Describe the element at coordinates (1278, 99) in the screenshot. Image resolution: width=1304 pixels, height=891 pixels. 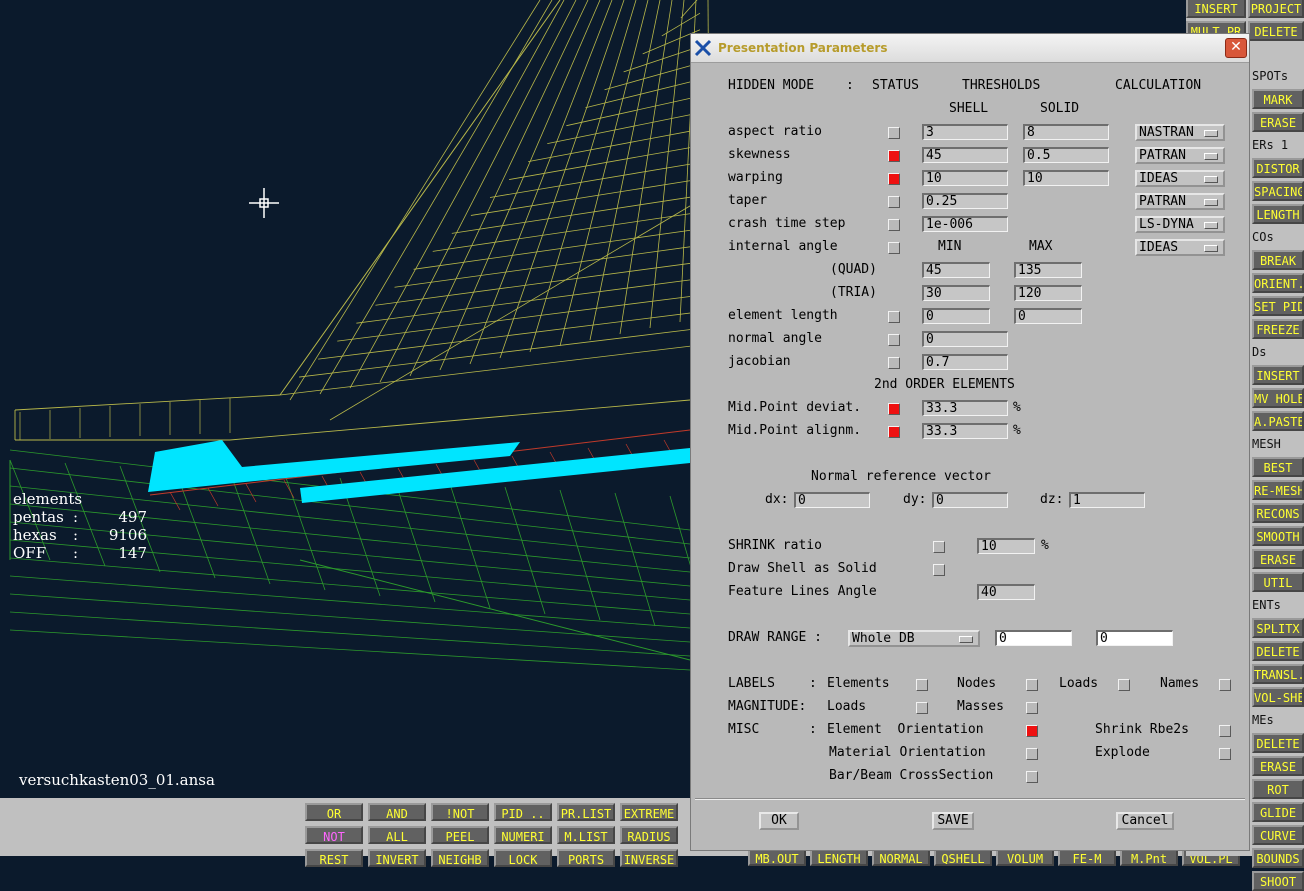
I see `right-tool-button: MARK` at that location.